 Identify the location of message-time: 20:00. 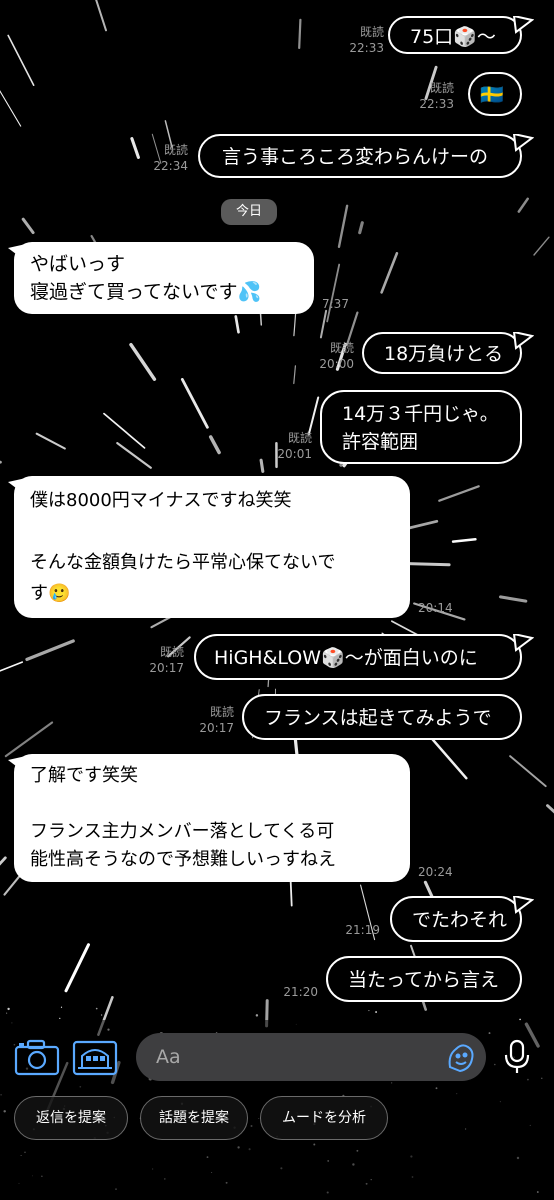
(336, 364).